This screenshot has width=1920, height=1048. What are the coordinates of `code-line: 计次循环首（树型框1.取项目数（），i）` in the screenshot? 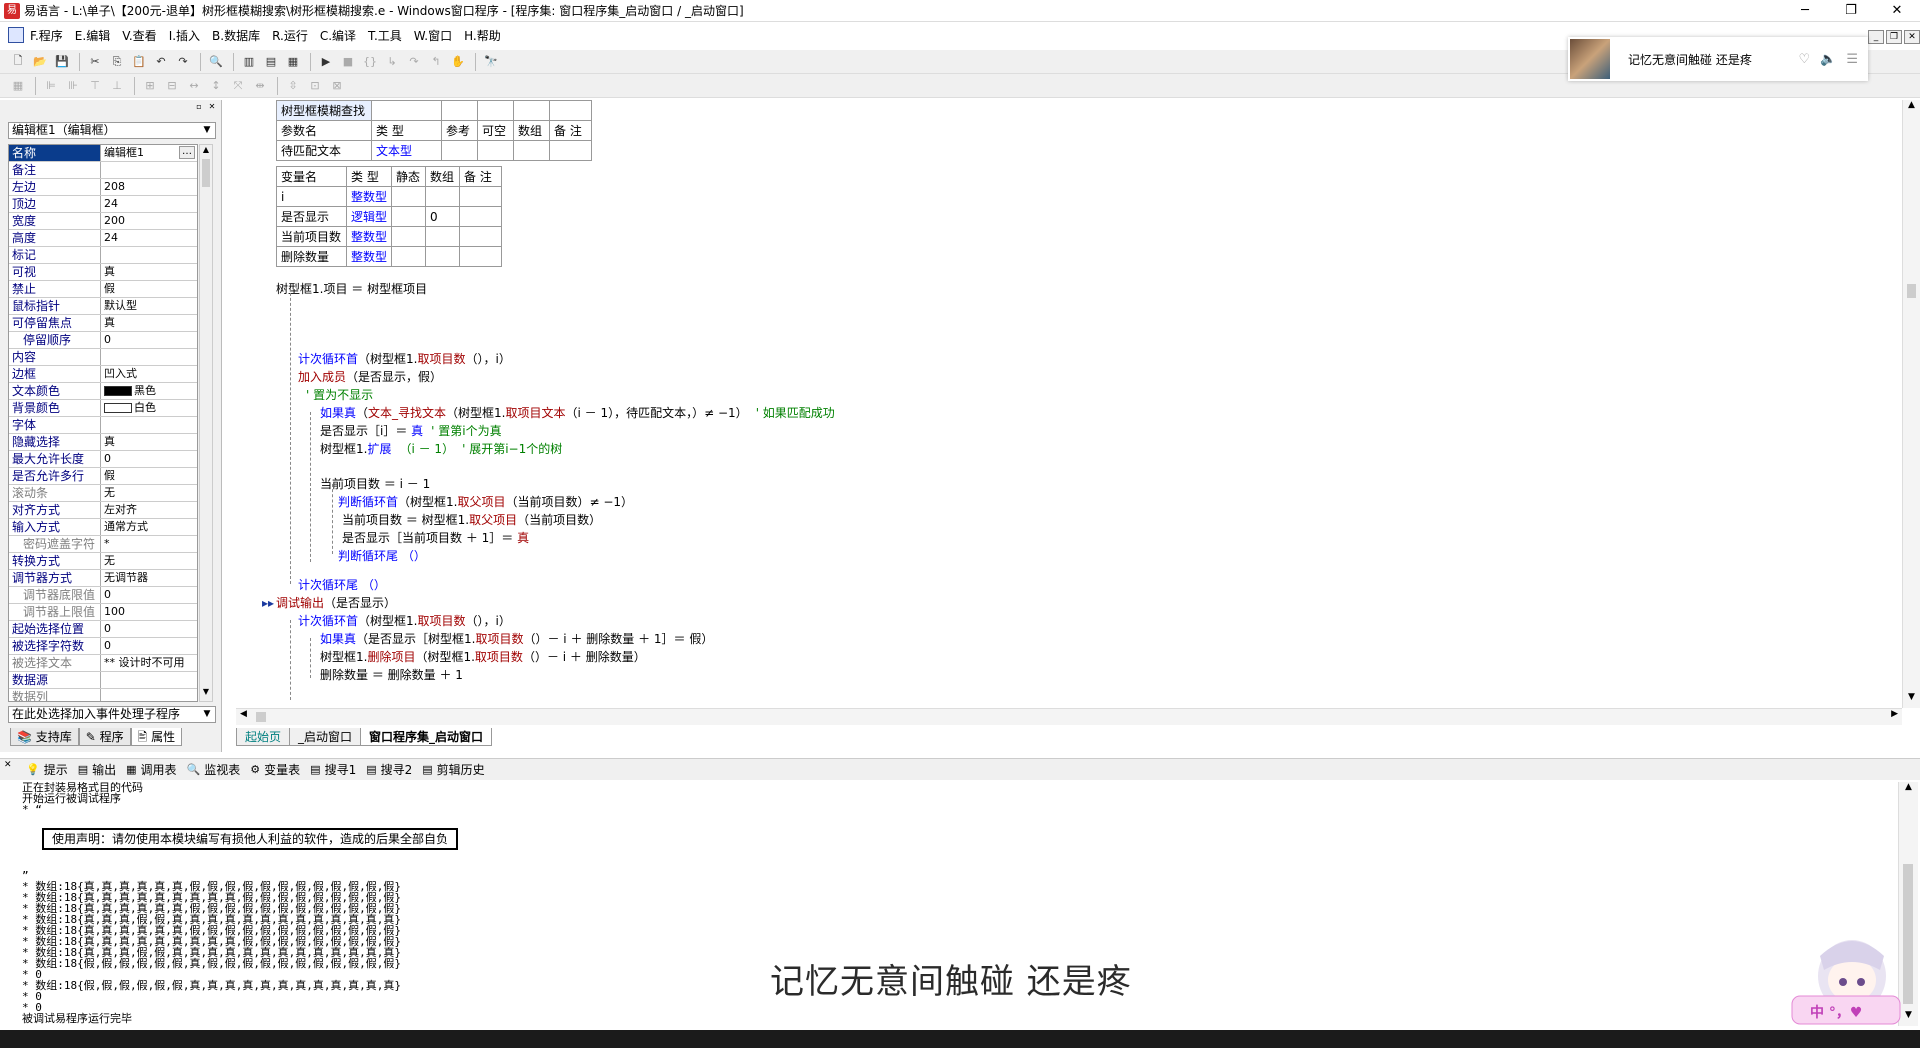 It's located at (404, 359).